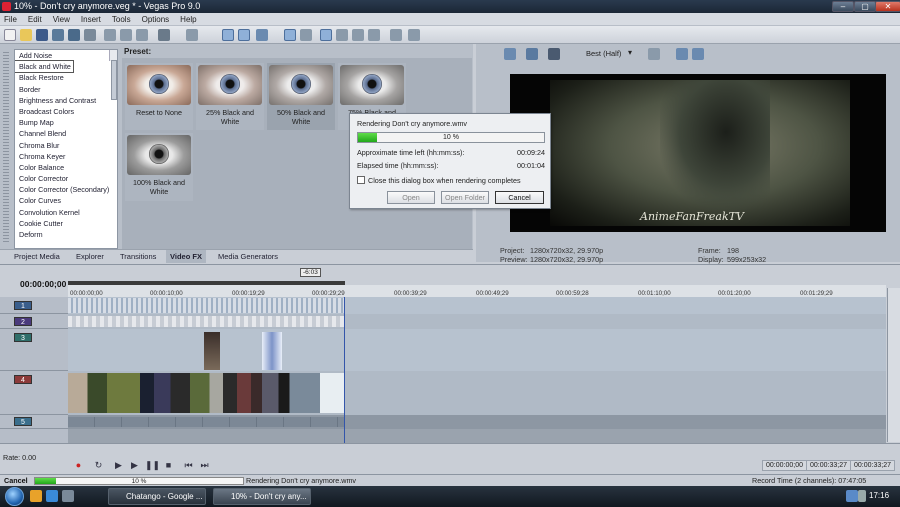  What do you see at coordinates (248, 256) in the screenshot?
I see `tab-media-generators: Media Generators` at bounding box center [248, 256].